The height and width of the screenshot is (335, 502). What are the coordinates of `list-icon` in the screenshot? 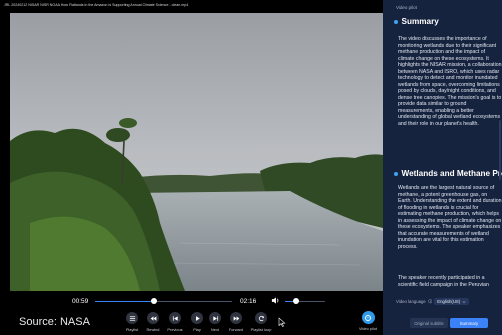 It's located at (132, 318).